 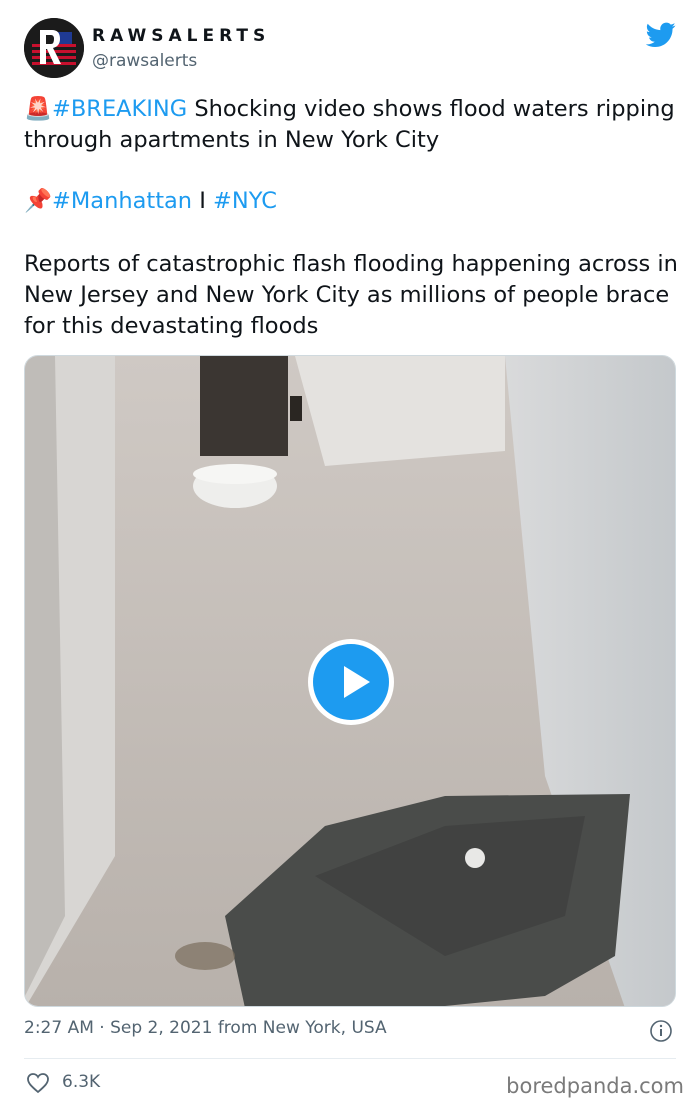 I want to click on hashtag-breaking: #BREAKING, so click(x=119, y=109).